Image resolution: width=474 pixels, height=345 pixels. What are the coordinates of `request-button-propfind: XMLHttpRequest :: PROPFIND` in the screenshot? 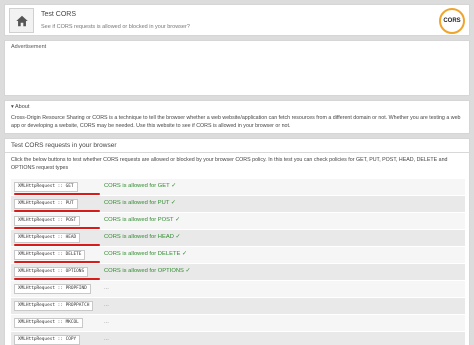 It's located at (52, 289).